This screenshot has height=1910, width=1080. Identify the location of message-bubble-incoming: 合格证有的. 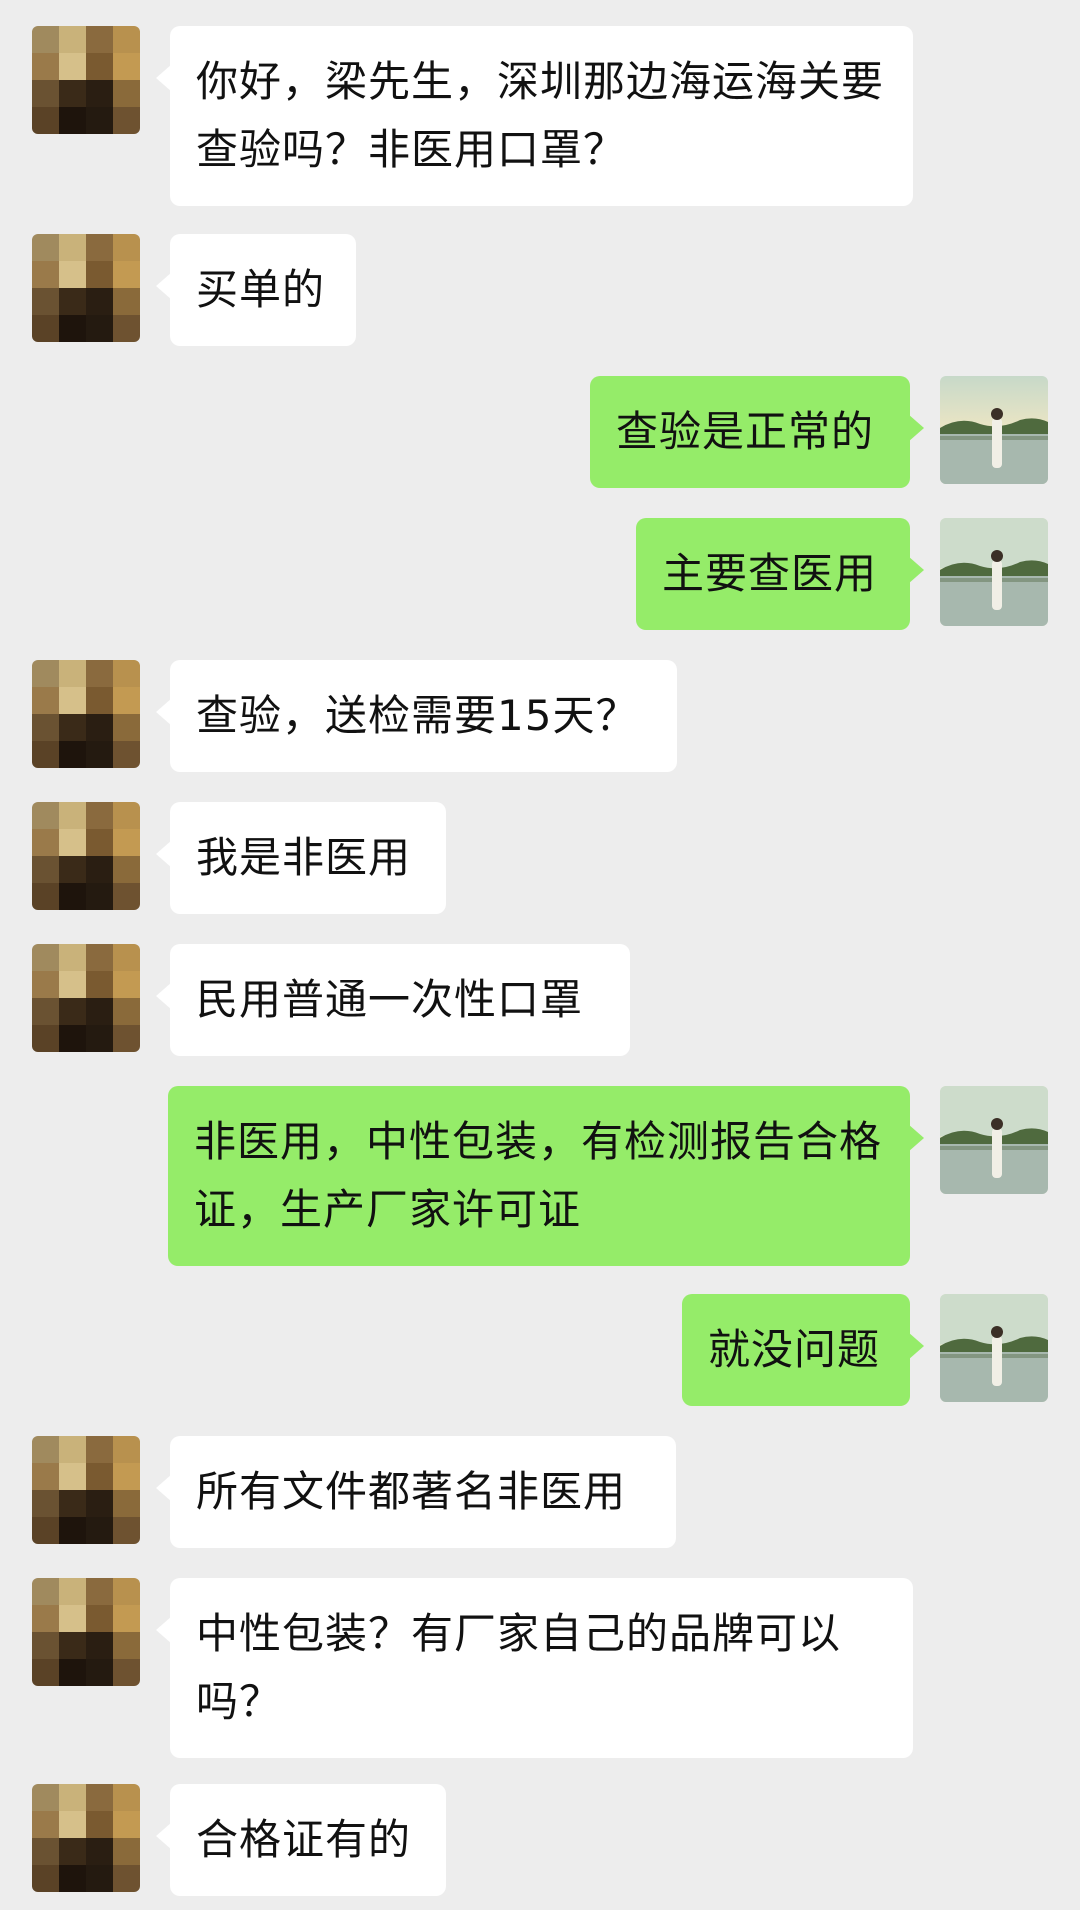
(301, 1840).